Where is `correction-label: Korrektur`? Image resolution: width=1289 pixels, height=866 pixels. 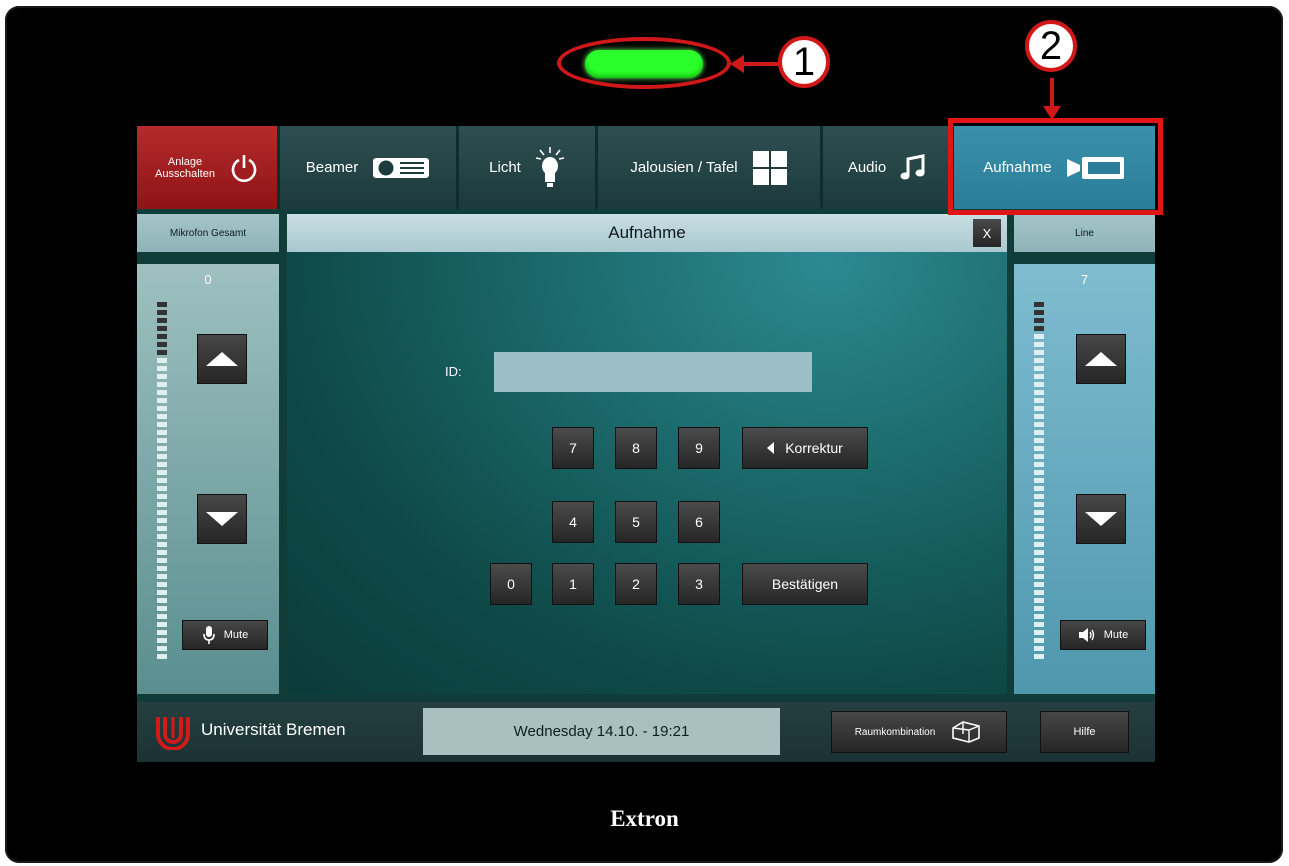 correction-label: Korrektur is located at coordinates (814, 448).